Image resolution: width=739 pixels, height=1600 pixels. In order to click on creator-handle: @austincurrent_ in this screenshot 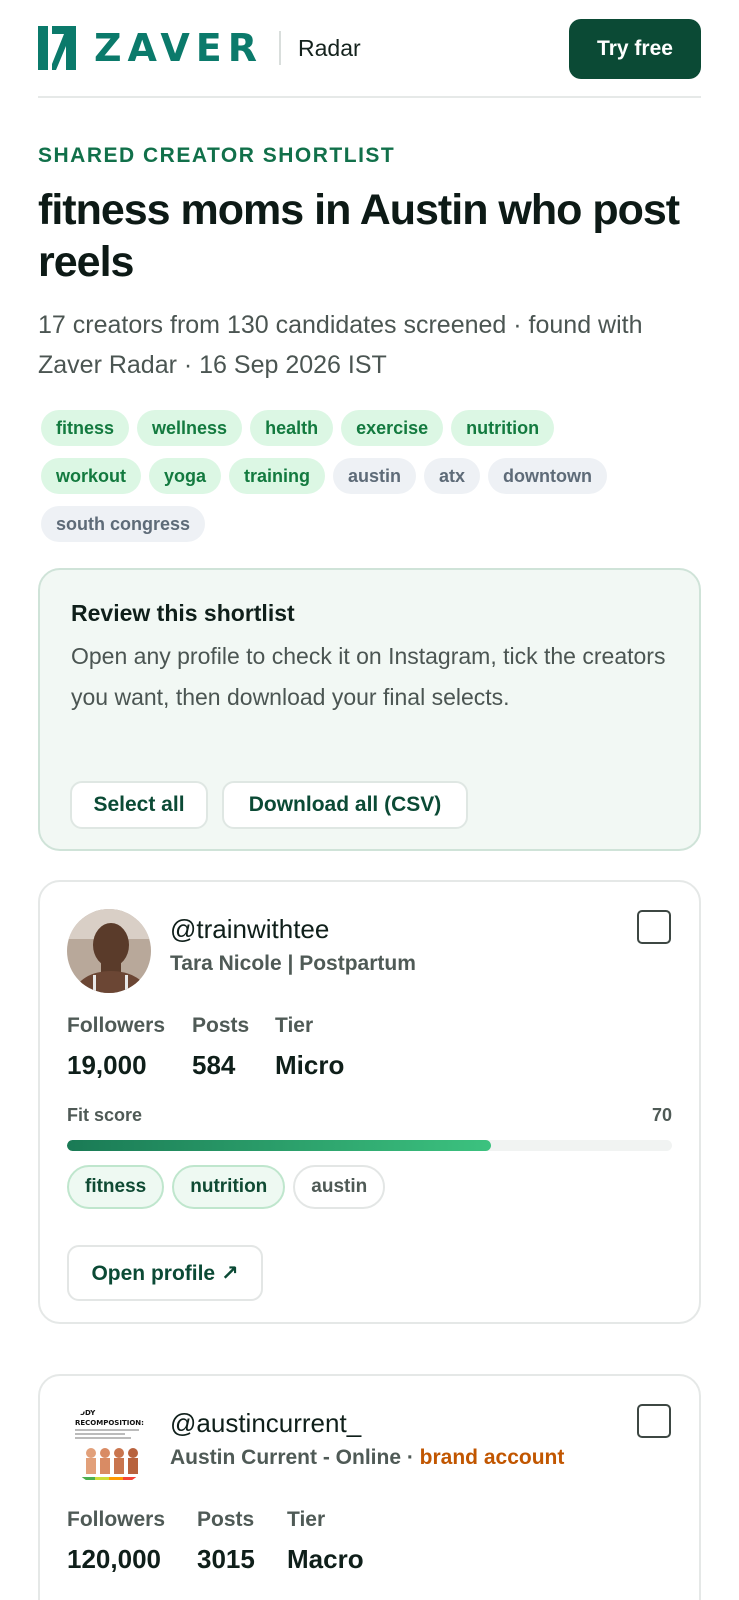, I will do `click(265, 1423)`.